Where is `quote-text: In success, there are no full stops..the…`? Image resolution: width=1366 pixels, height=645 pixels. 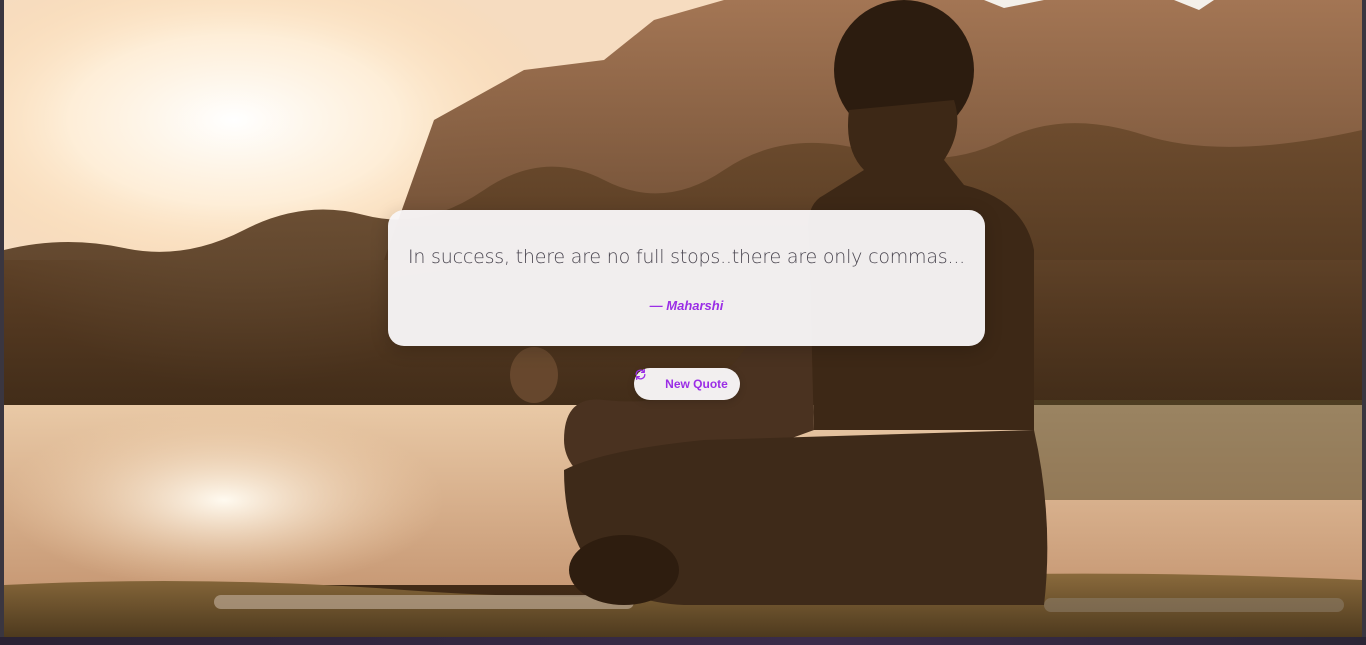 quote-text: In success, there are no full stops..the… is located at coordinates (686, 257).